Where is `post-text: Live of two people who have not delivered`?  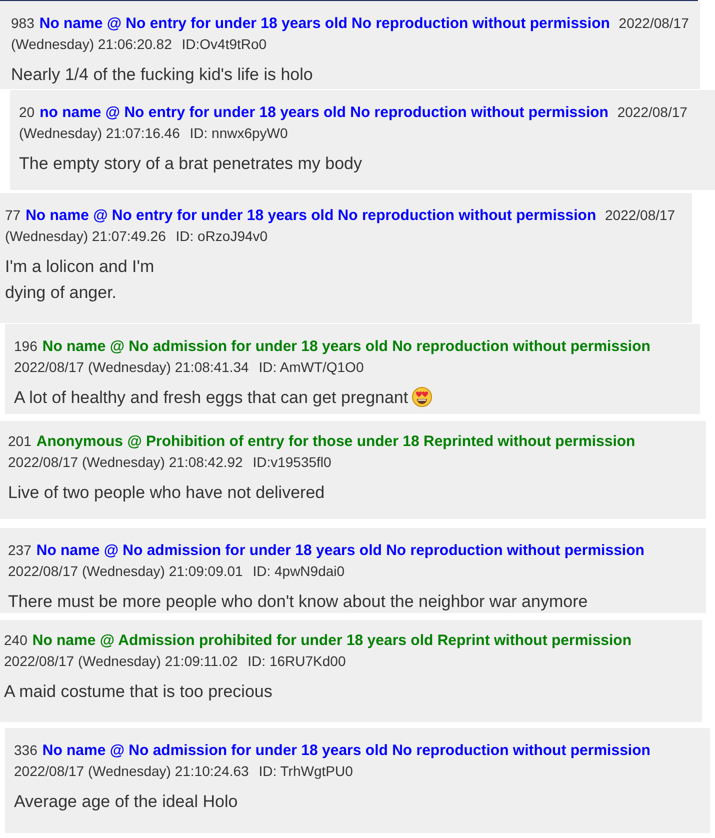 post-text: Live of two people who have not delivered is located at coordinates (166, 493).